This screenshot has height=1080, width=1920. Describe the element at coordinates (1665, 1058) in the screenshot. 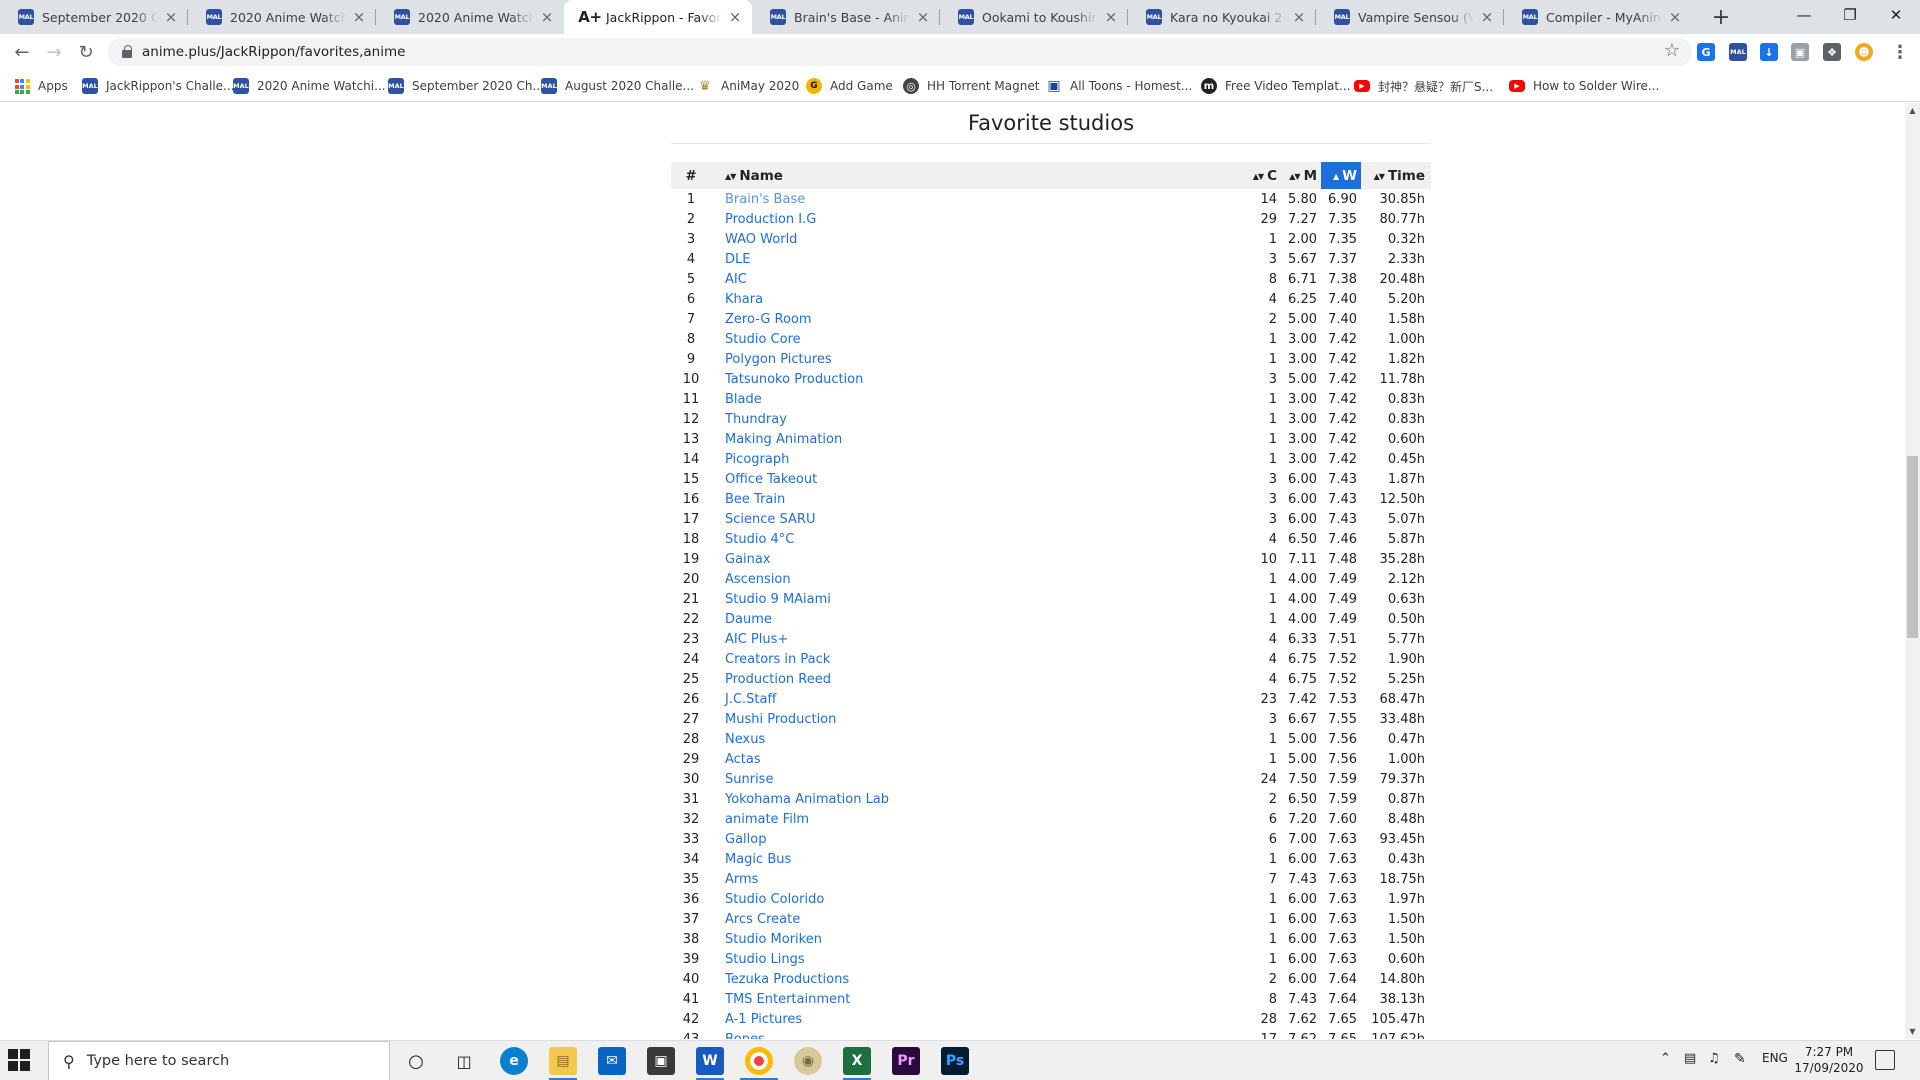

I see `tray-chevron-icon: ⌃` at that location.